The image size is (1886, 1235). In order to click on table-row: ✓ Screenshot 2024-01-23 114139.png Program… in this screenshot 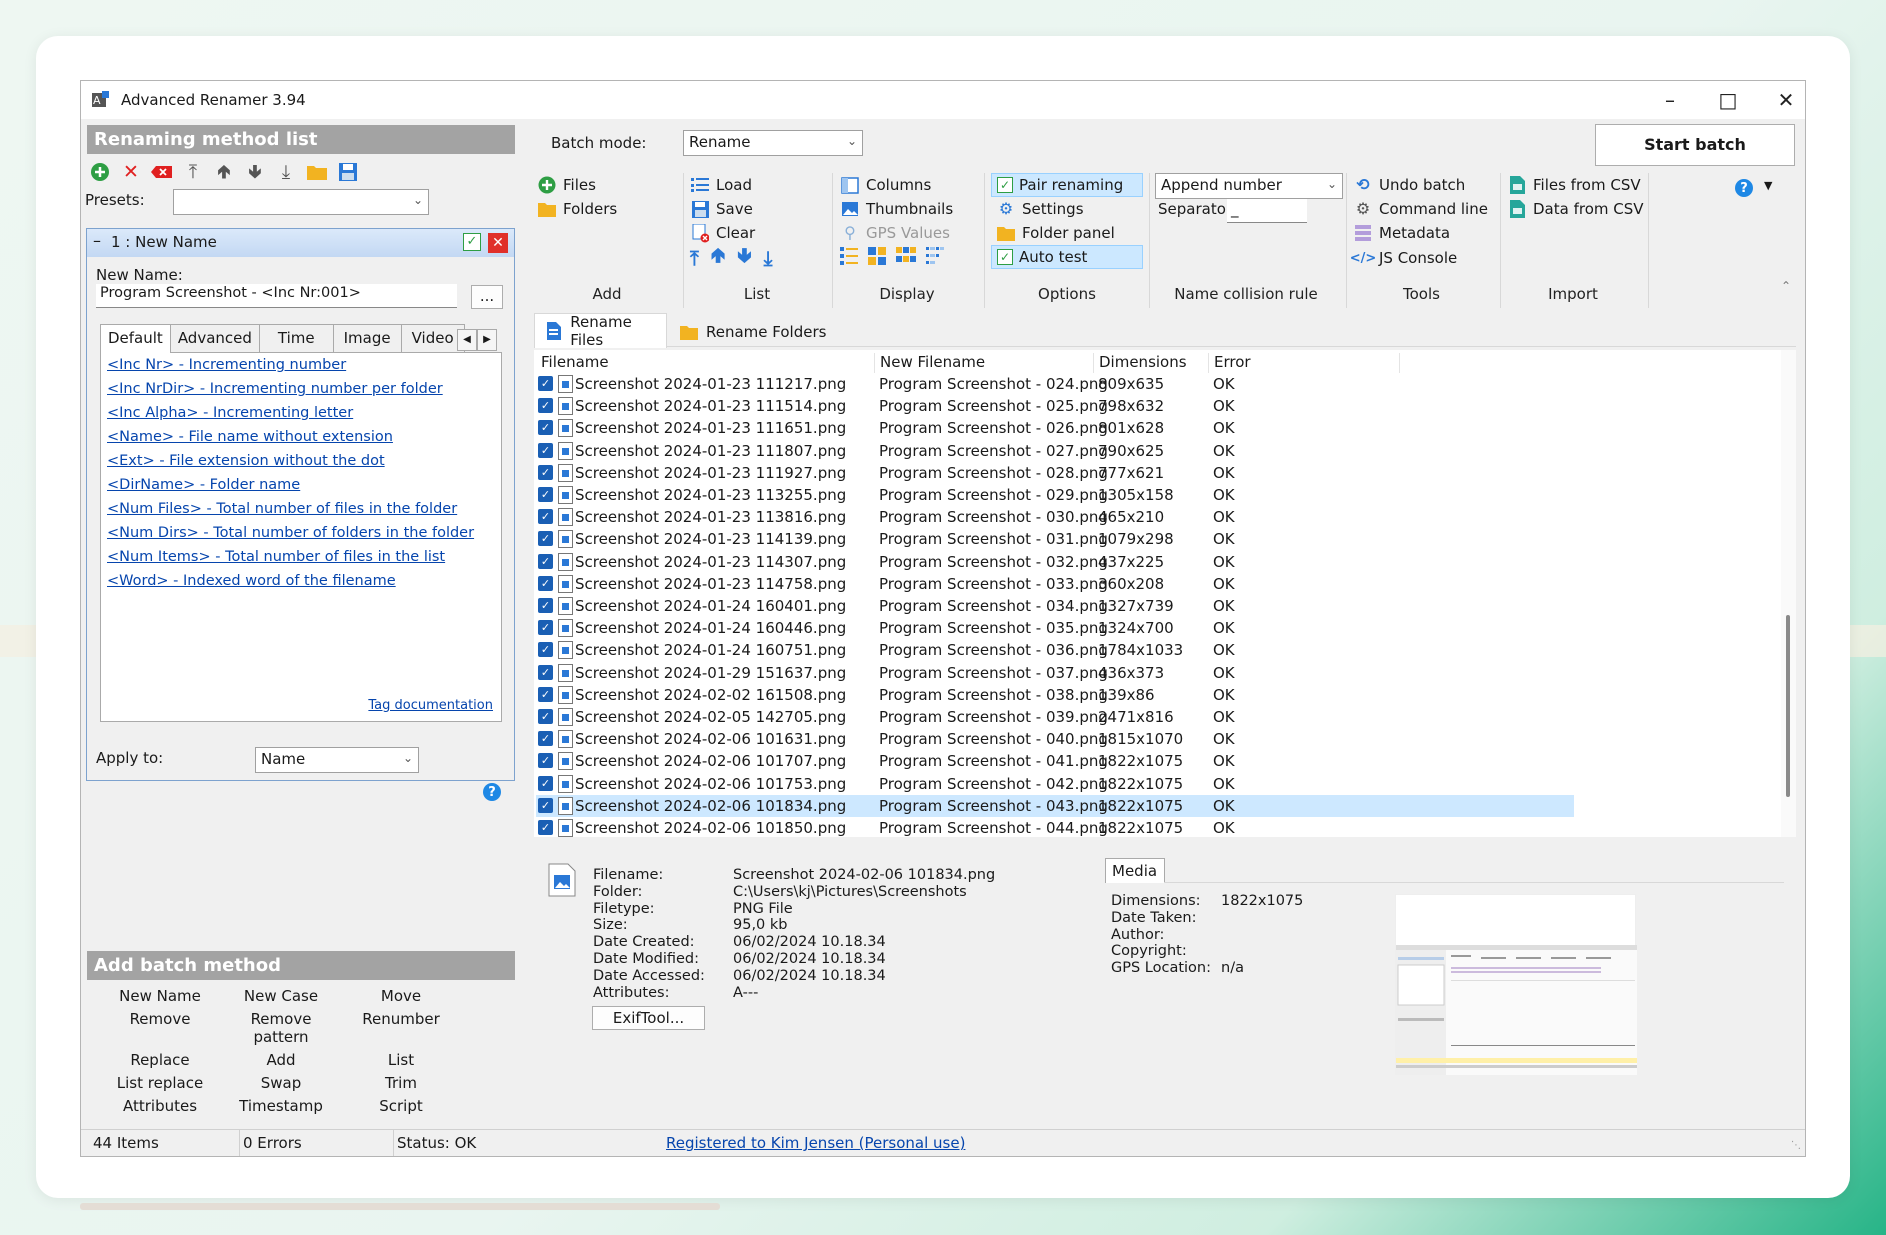, I will do `click(1055, 539)`.